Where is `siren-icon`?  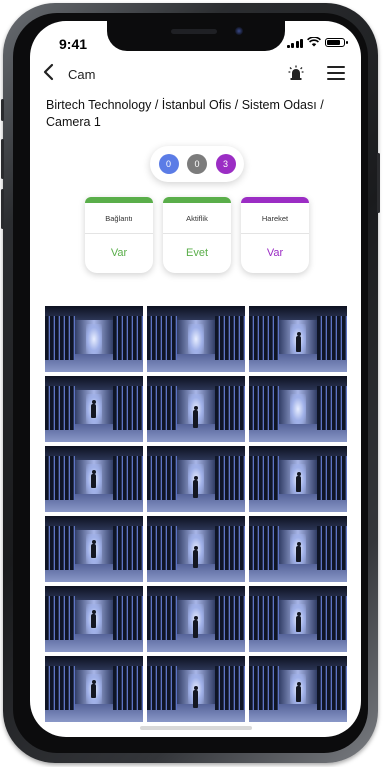
siren-icon is located at coordinates (296, 73).